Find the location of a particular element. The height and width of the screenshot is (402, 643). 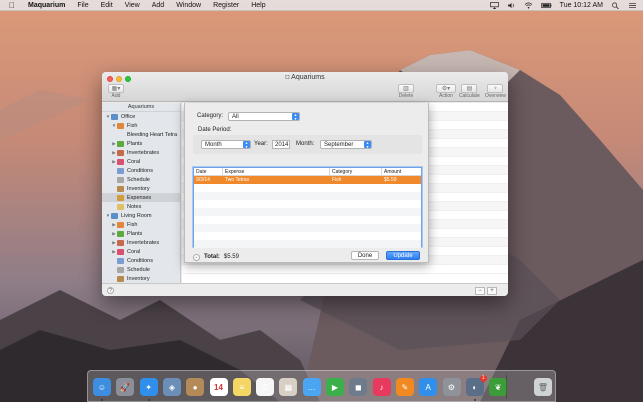

menu-view: View is located at coordinates (132, 5).